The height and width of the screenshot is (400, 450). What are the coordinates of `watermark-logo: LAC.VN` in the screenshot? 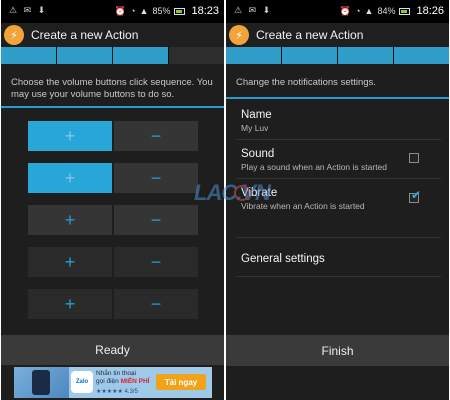 It's located at (232, 199).